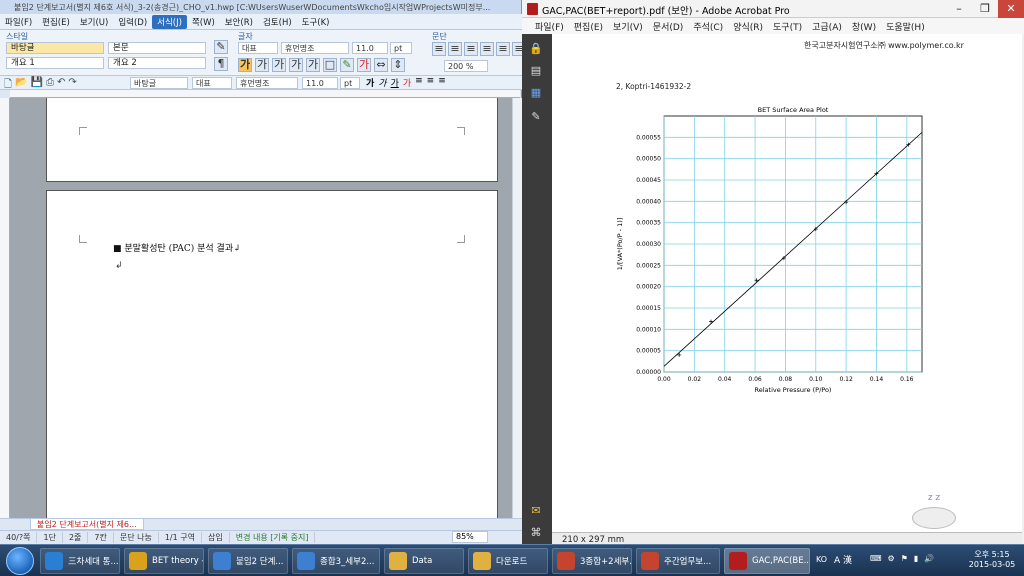 This screenshot has width=1024, height=576. I want to click on hwp-menu-item: 서식(J), so click(169, 21).